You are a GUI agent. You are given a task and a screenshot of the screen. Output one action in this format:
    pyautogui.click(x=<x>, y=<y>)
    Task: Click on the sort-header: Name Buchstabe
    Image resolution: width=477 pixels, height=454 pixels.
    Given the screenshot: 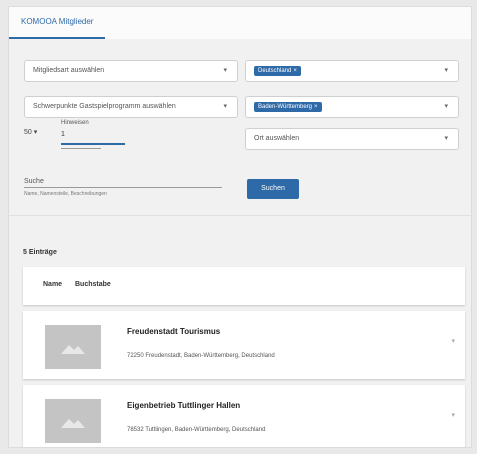 What is the action you would take?
    pyautogui.click(x=244, y=286)
    